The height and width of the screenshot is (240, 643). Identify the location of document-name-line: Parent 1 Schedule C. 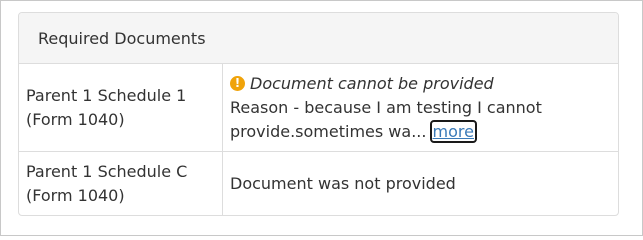
(107, 171).